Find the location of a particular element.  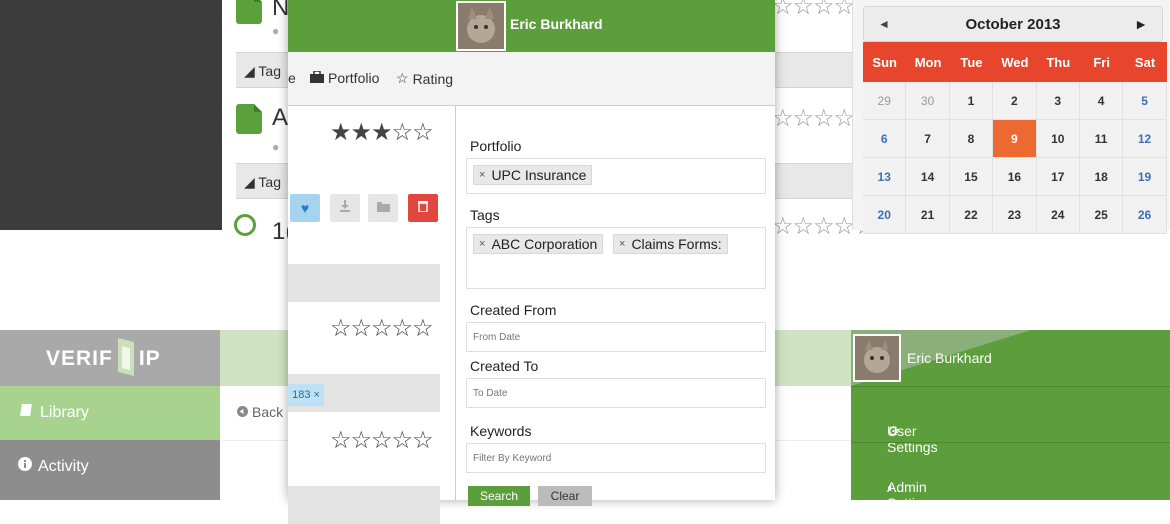

calendar-day-today: 9 is located at coordinates (1015, 139).